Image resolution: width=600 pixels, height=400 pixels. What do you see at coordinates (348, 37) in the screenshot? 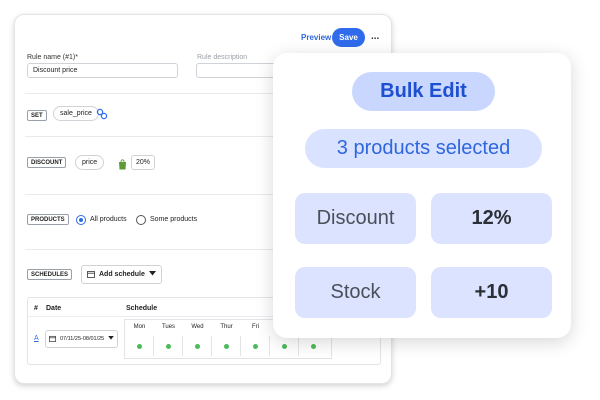
I see `save-button: Save` at bounding box center [348, 37].